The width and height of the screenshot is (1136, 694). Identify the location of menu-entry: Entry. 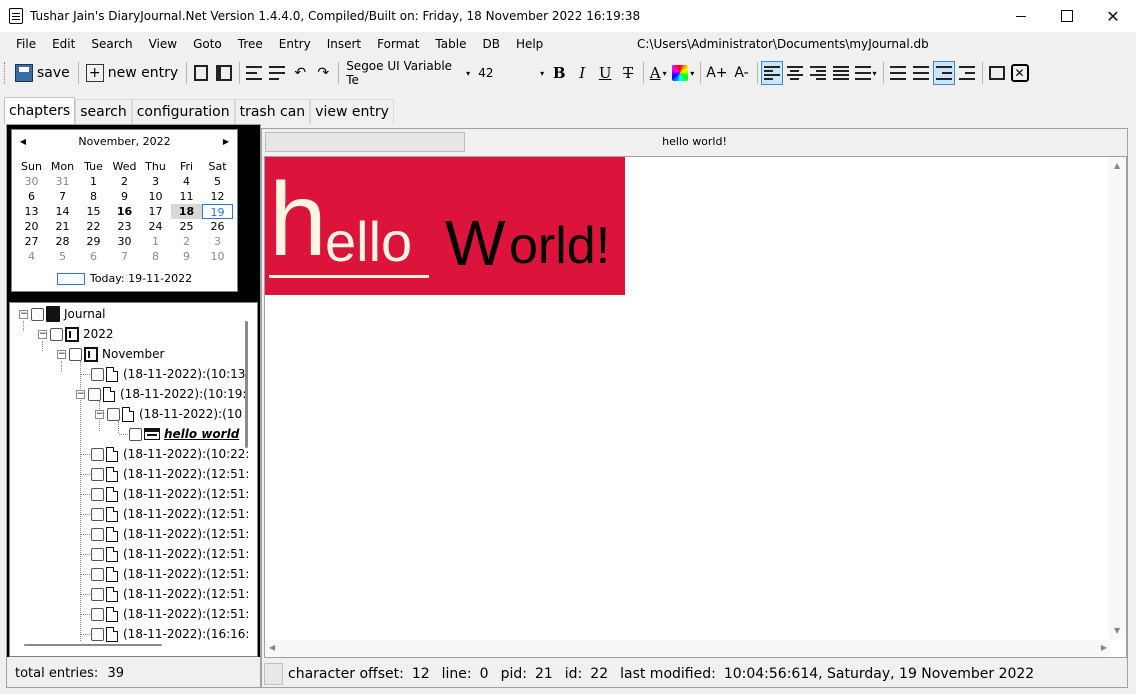
(295, 44).